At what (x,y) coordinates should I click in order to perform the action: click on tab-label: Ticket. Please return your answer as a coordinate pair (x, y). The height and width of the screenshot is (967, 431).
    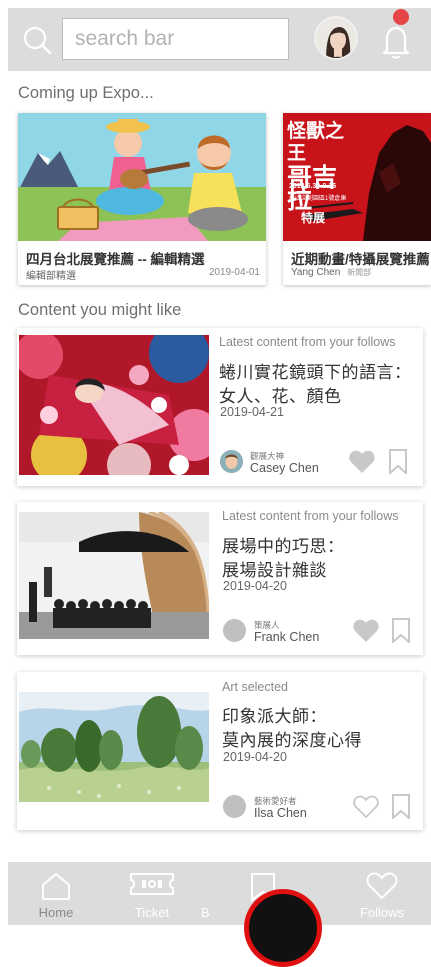
    Looking at the image, I should click on (152, 912).